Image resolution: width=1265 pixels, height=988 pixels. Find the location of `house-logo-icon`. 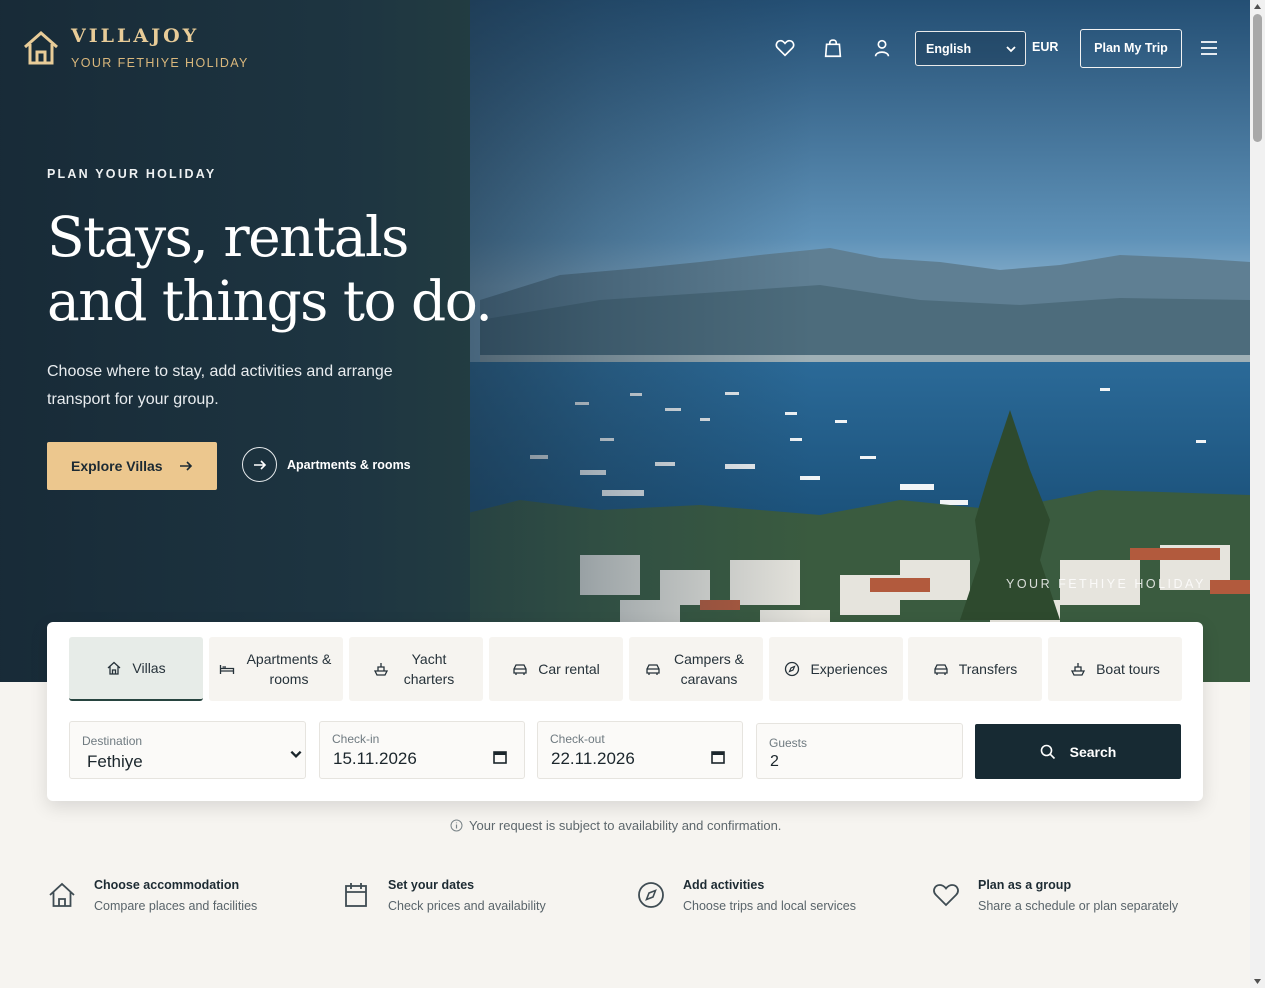

house-logo-icon is located at coordinates (41, 48).